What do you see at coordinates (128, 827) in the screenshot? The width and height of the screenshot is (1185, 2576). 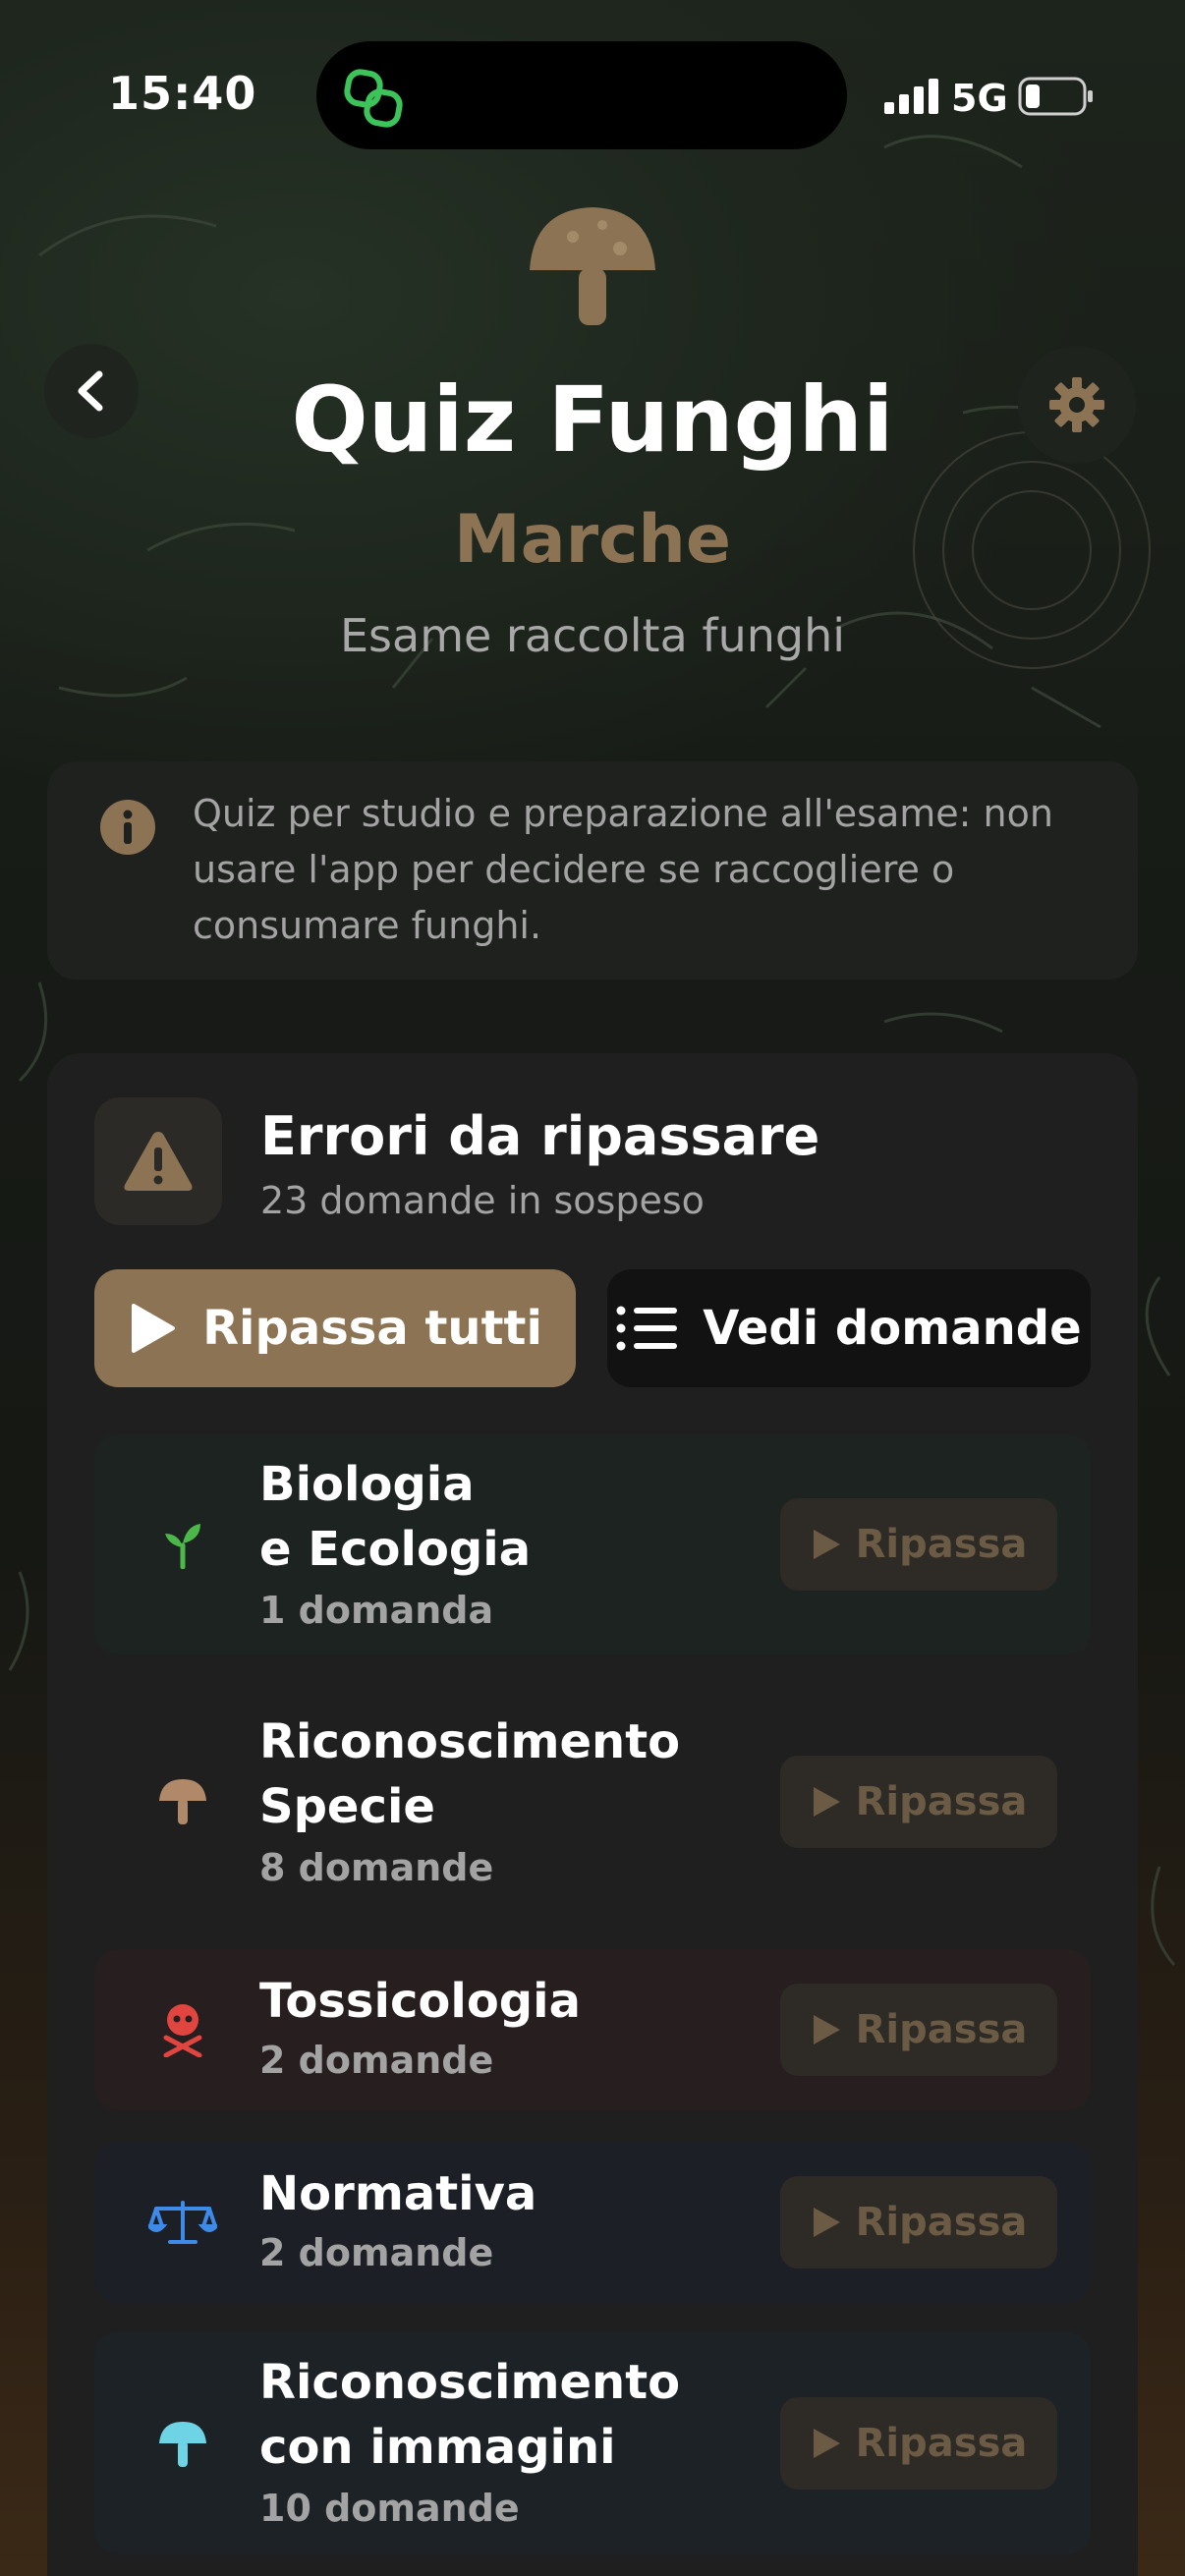 I see `info-icon` at bounding box center [128, 827].